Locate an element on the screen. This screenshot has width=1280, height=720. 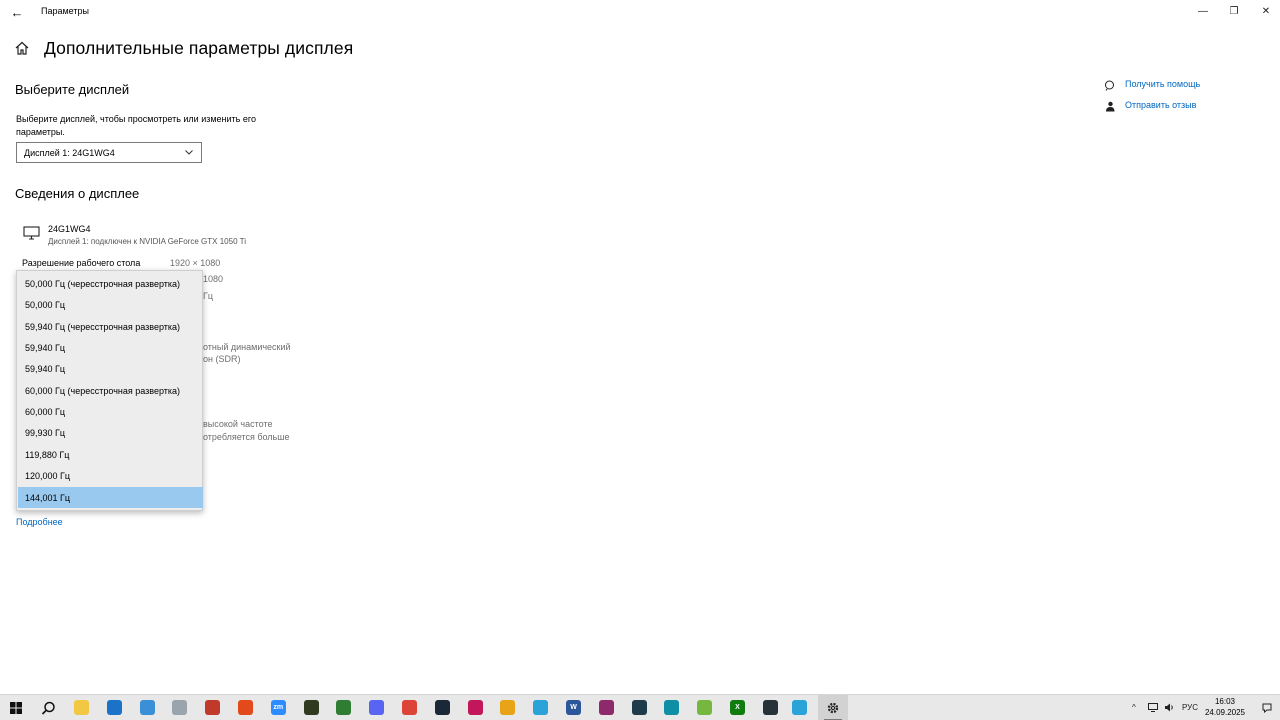
title-bar: ← Параметры — ❐ ✕ is located at coordinates (640, 12).